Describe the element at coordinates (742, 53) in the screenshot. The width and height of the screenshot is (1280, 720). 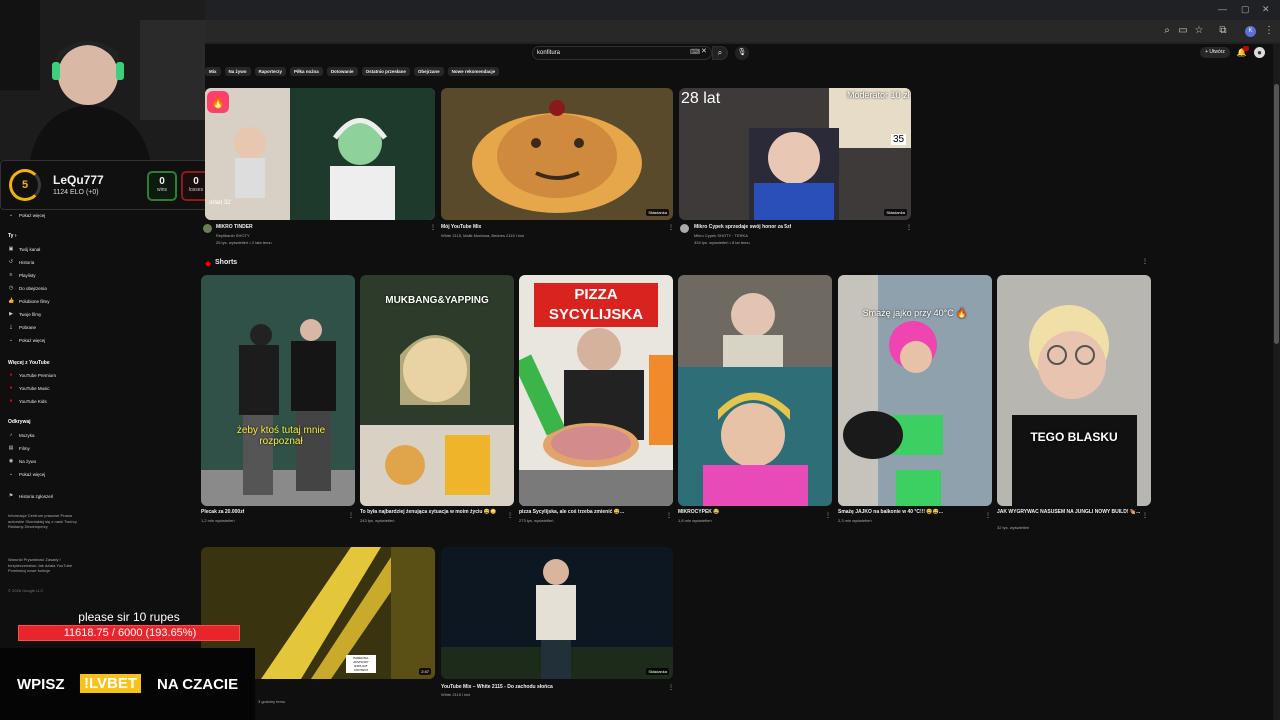
I see `voice-search-button: 🎙` at that location.